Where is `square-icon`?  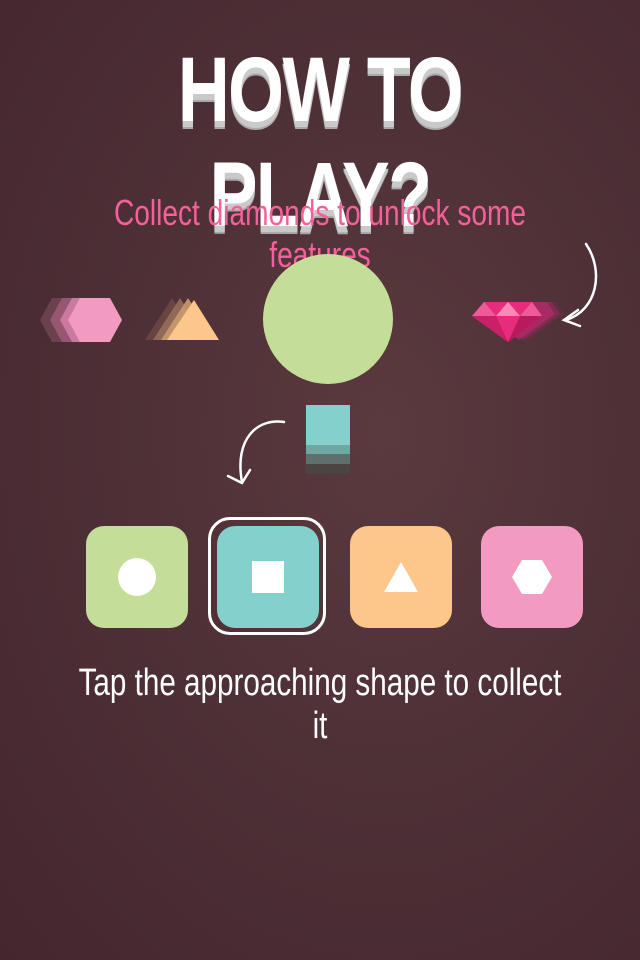
square-icon is located at coordinates (268, 577).